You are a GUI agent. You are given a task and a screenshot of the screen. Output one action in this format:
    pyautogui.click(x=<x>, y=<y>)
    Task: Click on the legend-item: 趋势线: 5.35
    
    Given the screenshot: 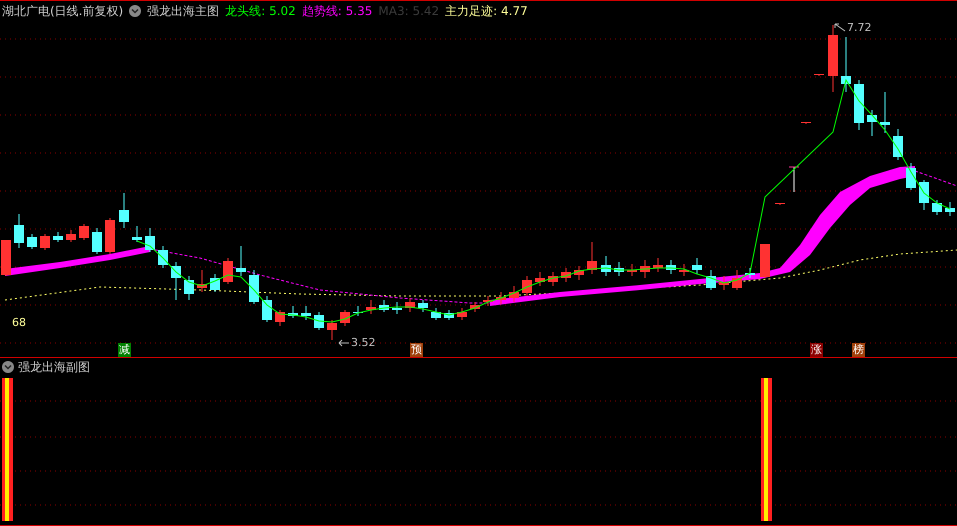 What is the action you would take?
    pyautogui.click(x=337, y=11)
    